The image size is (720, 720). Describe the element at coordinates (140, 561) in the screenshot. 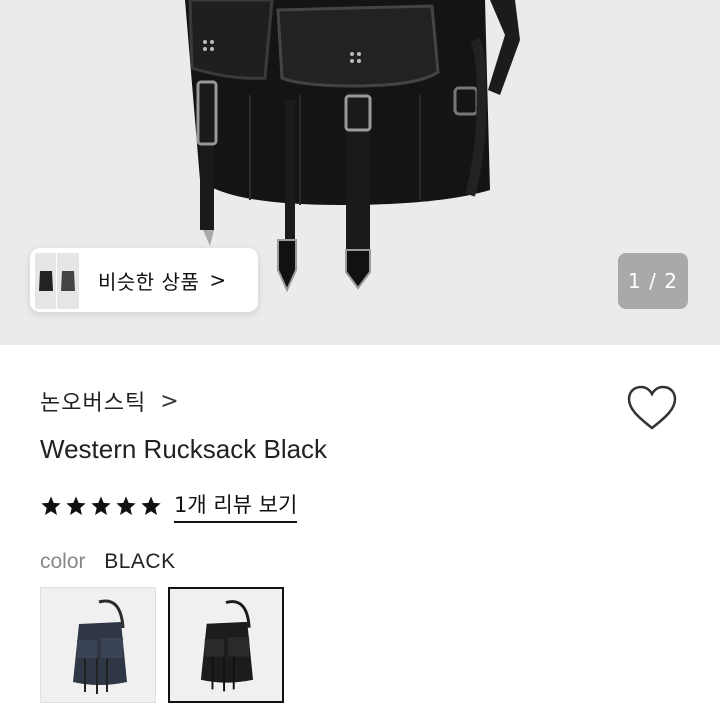

I see `color-value: BLACK` at that location.